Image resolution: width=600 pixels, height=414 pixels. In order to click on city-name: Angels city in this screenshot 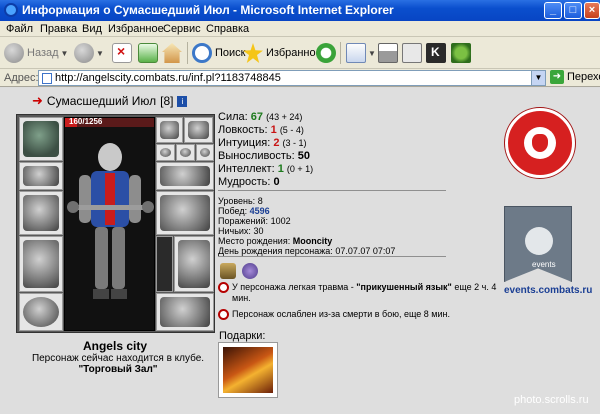, I will do `click(115, 346)`.